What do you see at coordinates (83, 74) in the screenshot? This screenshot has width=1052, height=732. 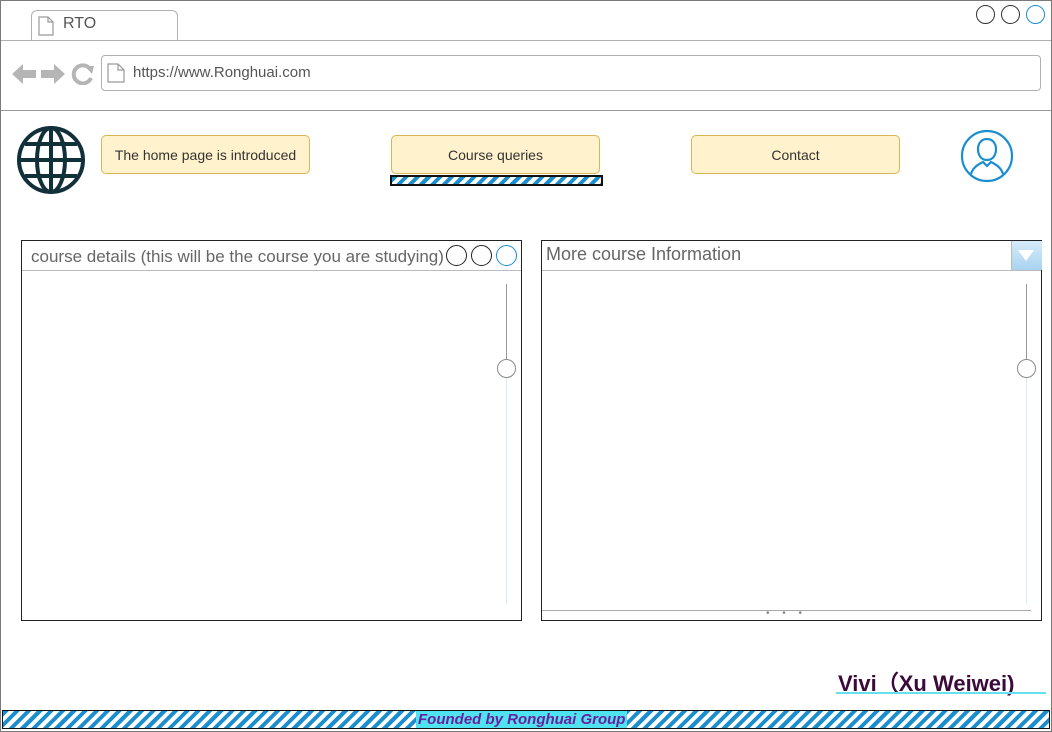 I see `reload-icon` at bounding box center [83, 74].